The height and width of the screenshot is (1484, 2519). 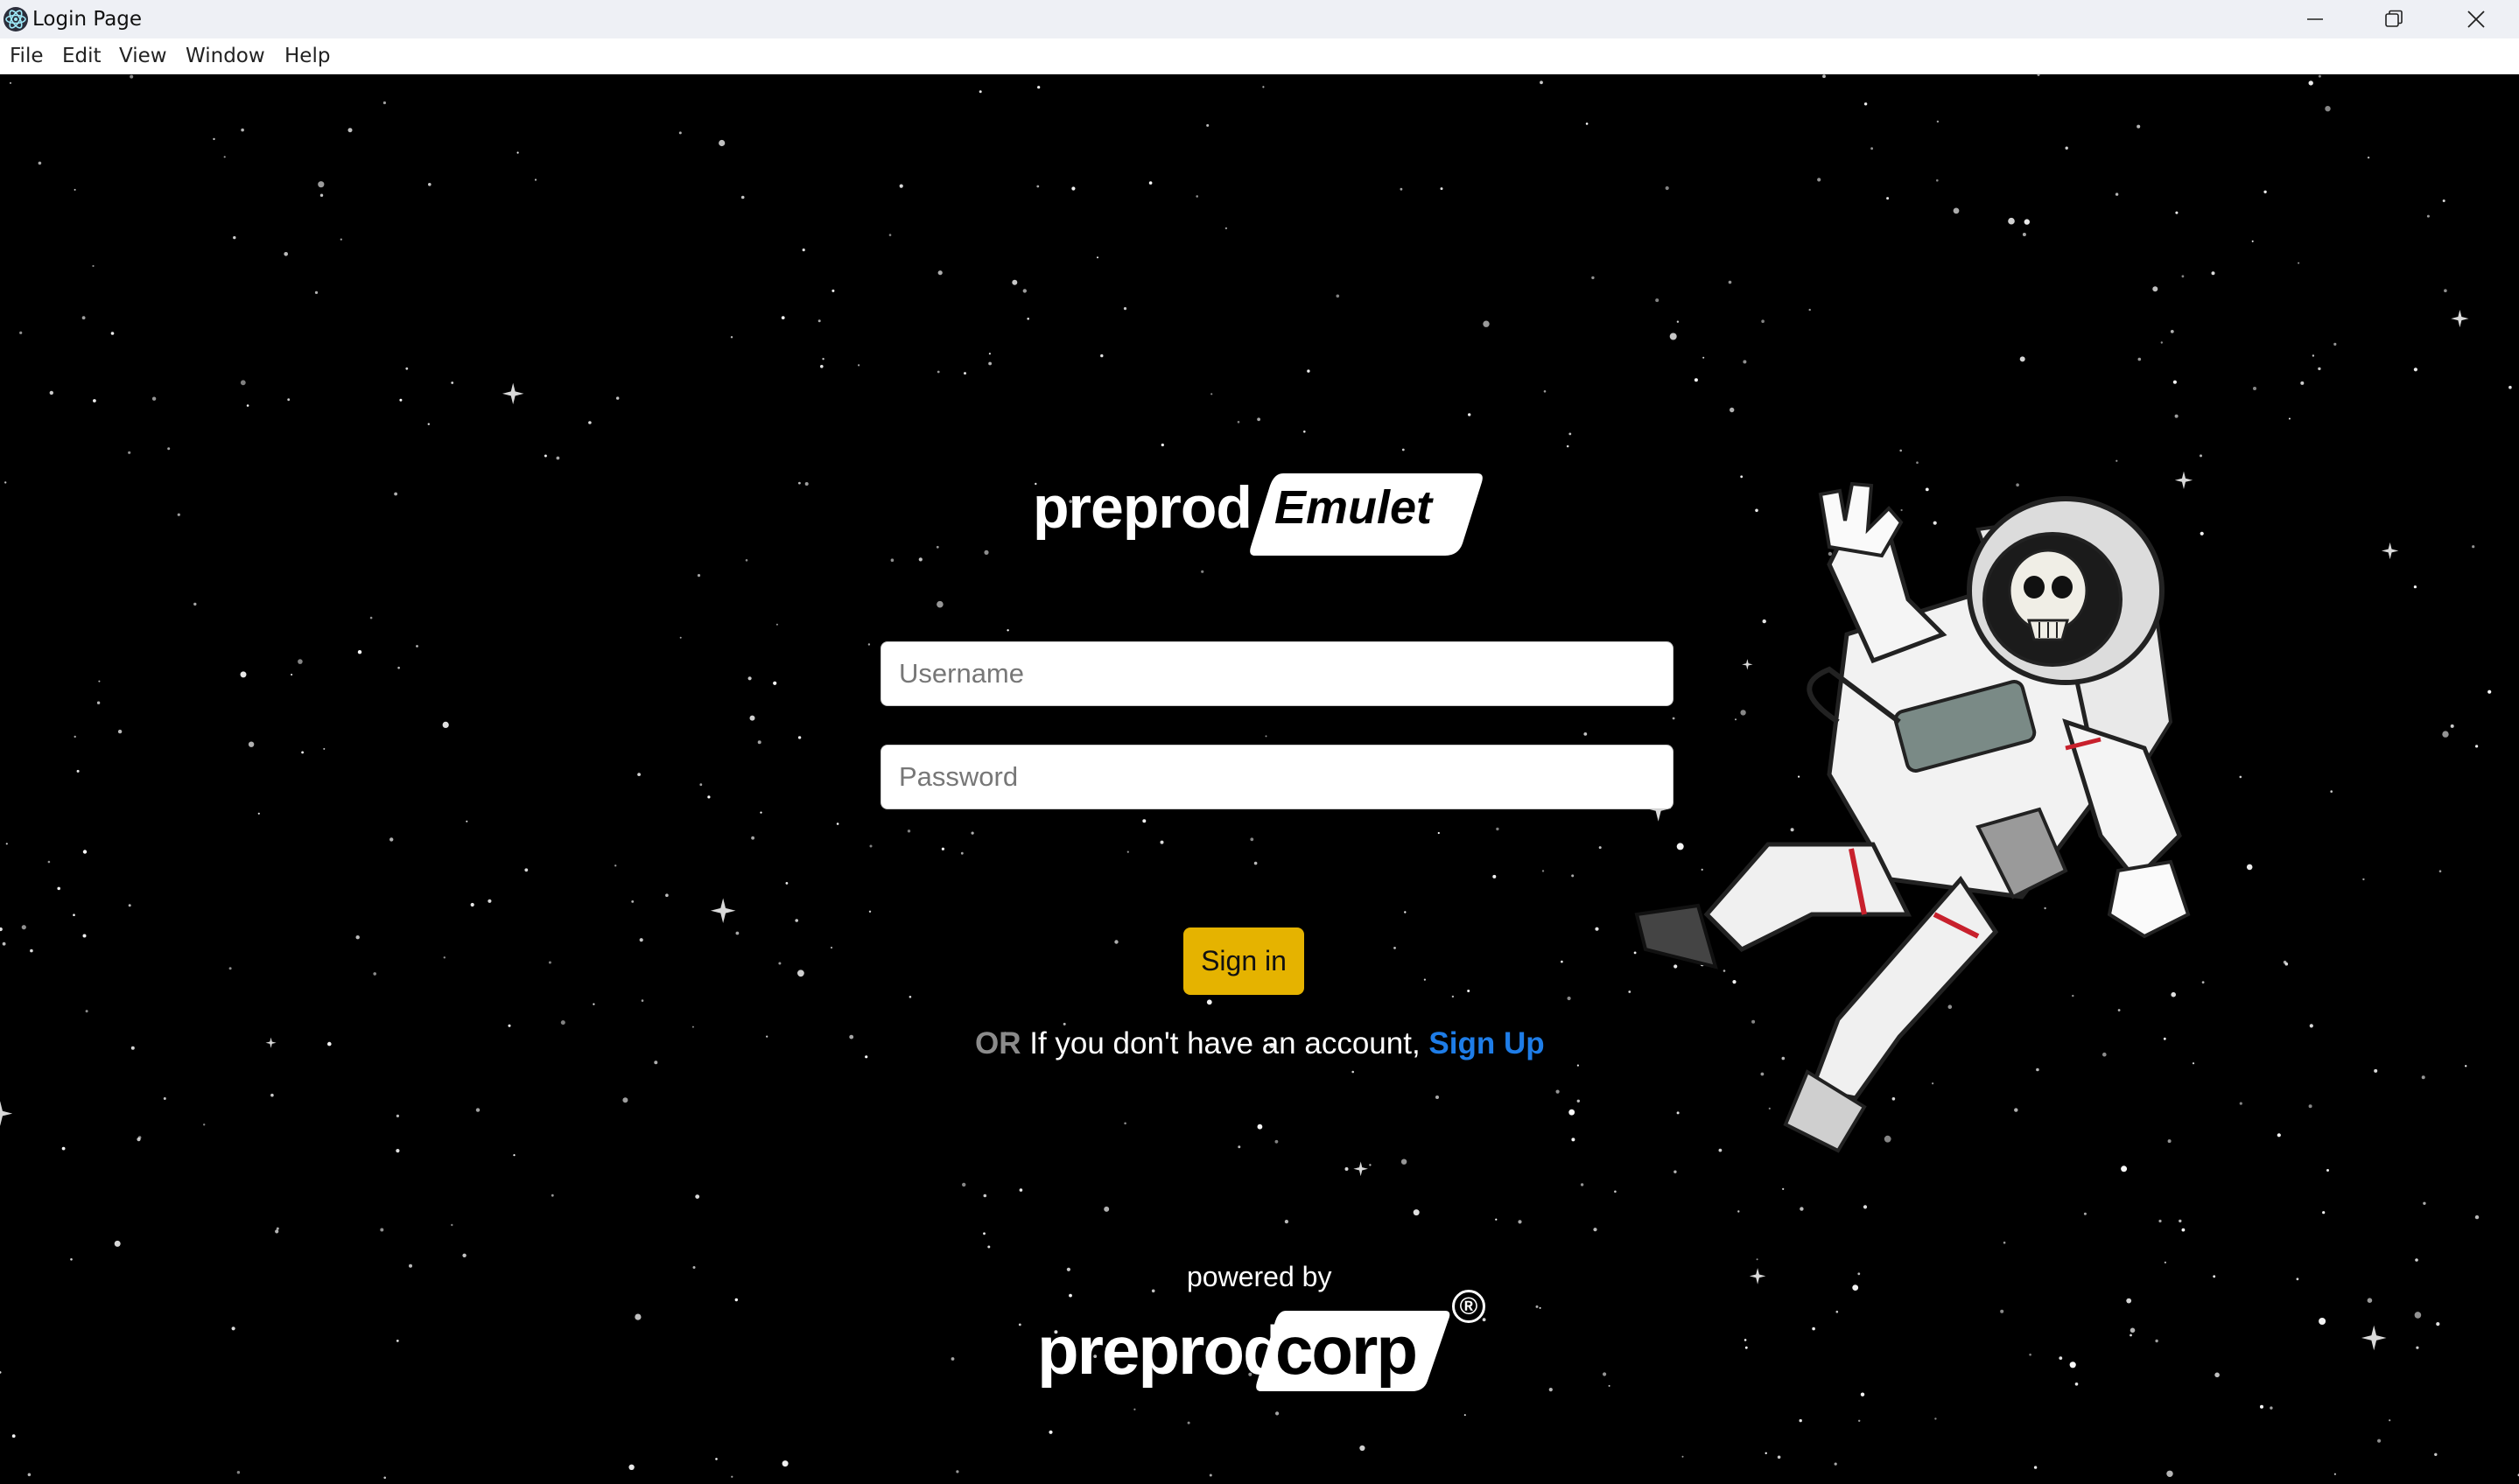 I want to click on menu-file: File, so click(x=27, y=56).